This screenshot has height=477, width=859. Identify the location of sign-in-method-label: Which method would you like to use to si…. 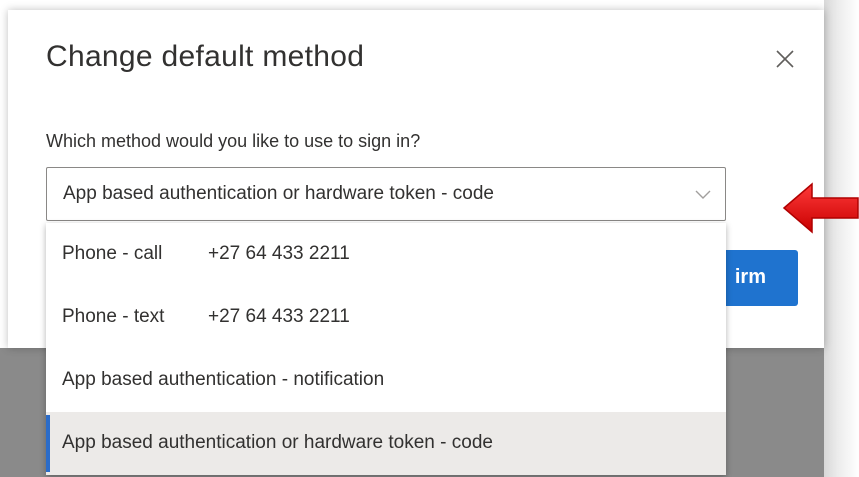
(233, 141).